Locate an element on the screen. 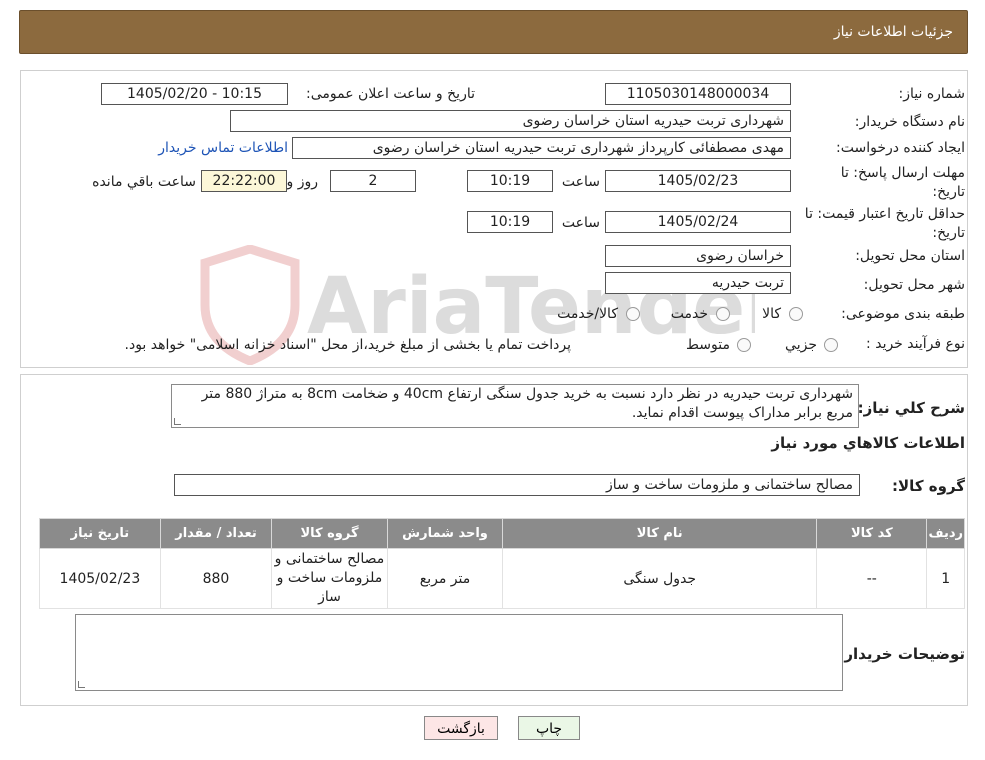 Image resolution: width=985 pixels, height=760 pixels. announce-date-label: تاریخ و ساعت اعلان عمومی: is located at coordinates (390, 94).